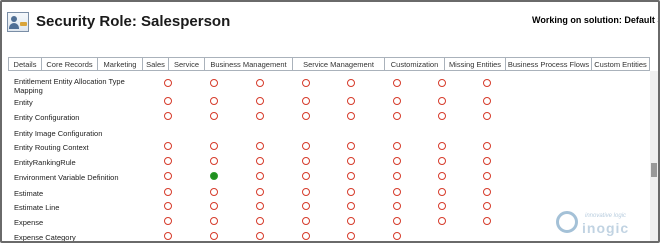 The height and width of the screenshot is (243, 660). What do you see at coordinates (133, 21) in the screenshot?
I see `page-title: Security Role: Salesperson` at bounding box center [133, 21].